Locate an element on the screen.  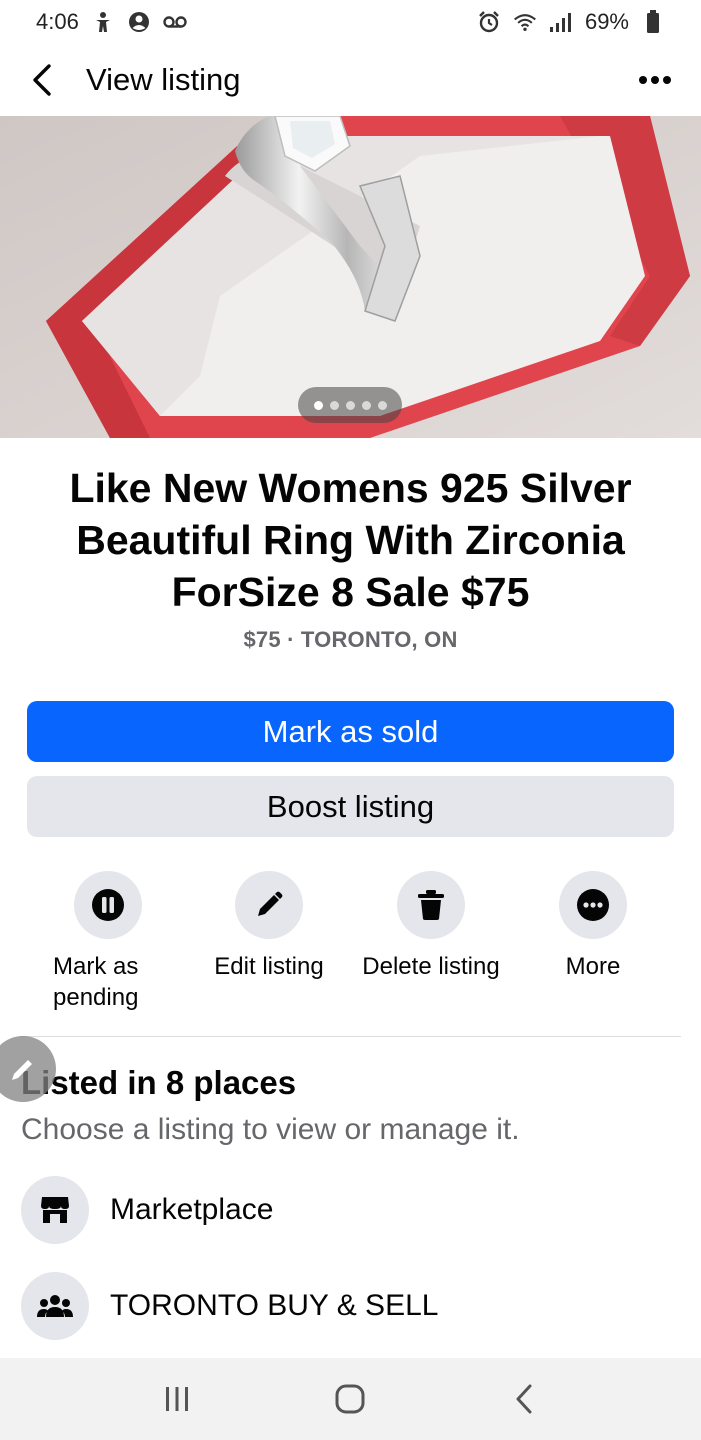
edit-listing-action: Edit listing is located at coordinates (269, 926).